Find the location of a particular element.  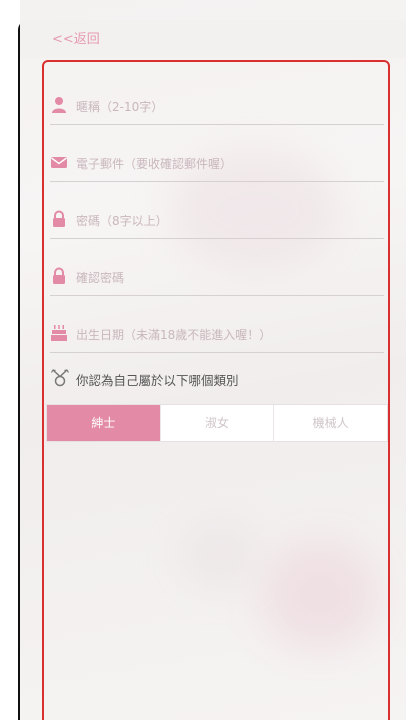

birthday-field: 出生日期（未滿18歲不能進入喔！） is located at coordinates (217, 334).